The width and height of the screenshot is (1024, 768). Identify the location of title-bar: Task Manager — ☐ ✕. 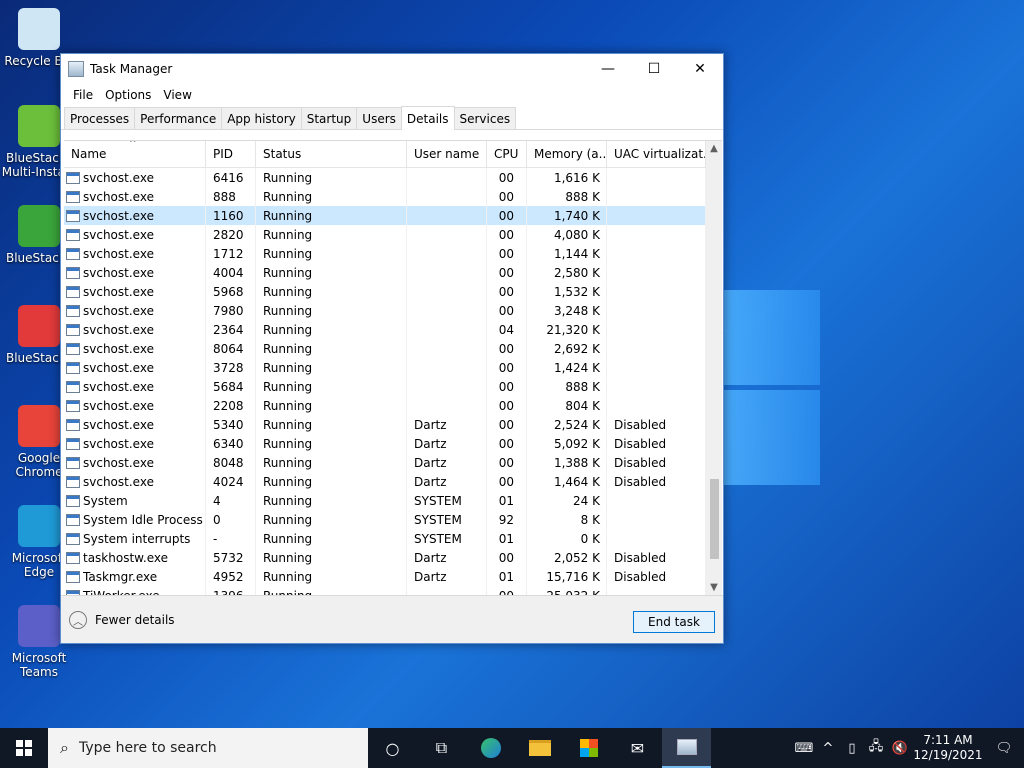
(392, 69).